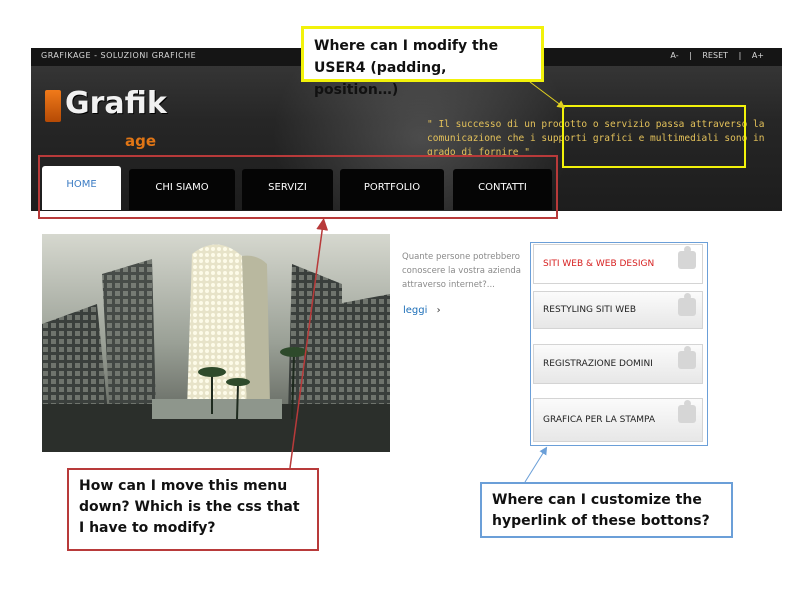  Describe the element at coordinates (119, 55) in the screenshot. I see `site-tagline: GRAFIKAGE - SOLUZIONI GRAFICHE` at that location.